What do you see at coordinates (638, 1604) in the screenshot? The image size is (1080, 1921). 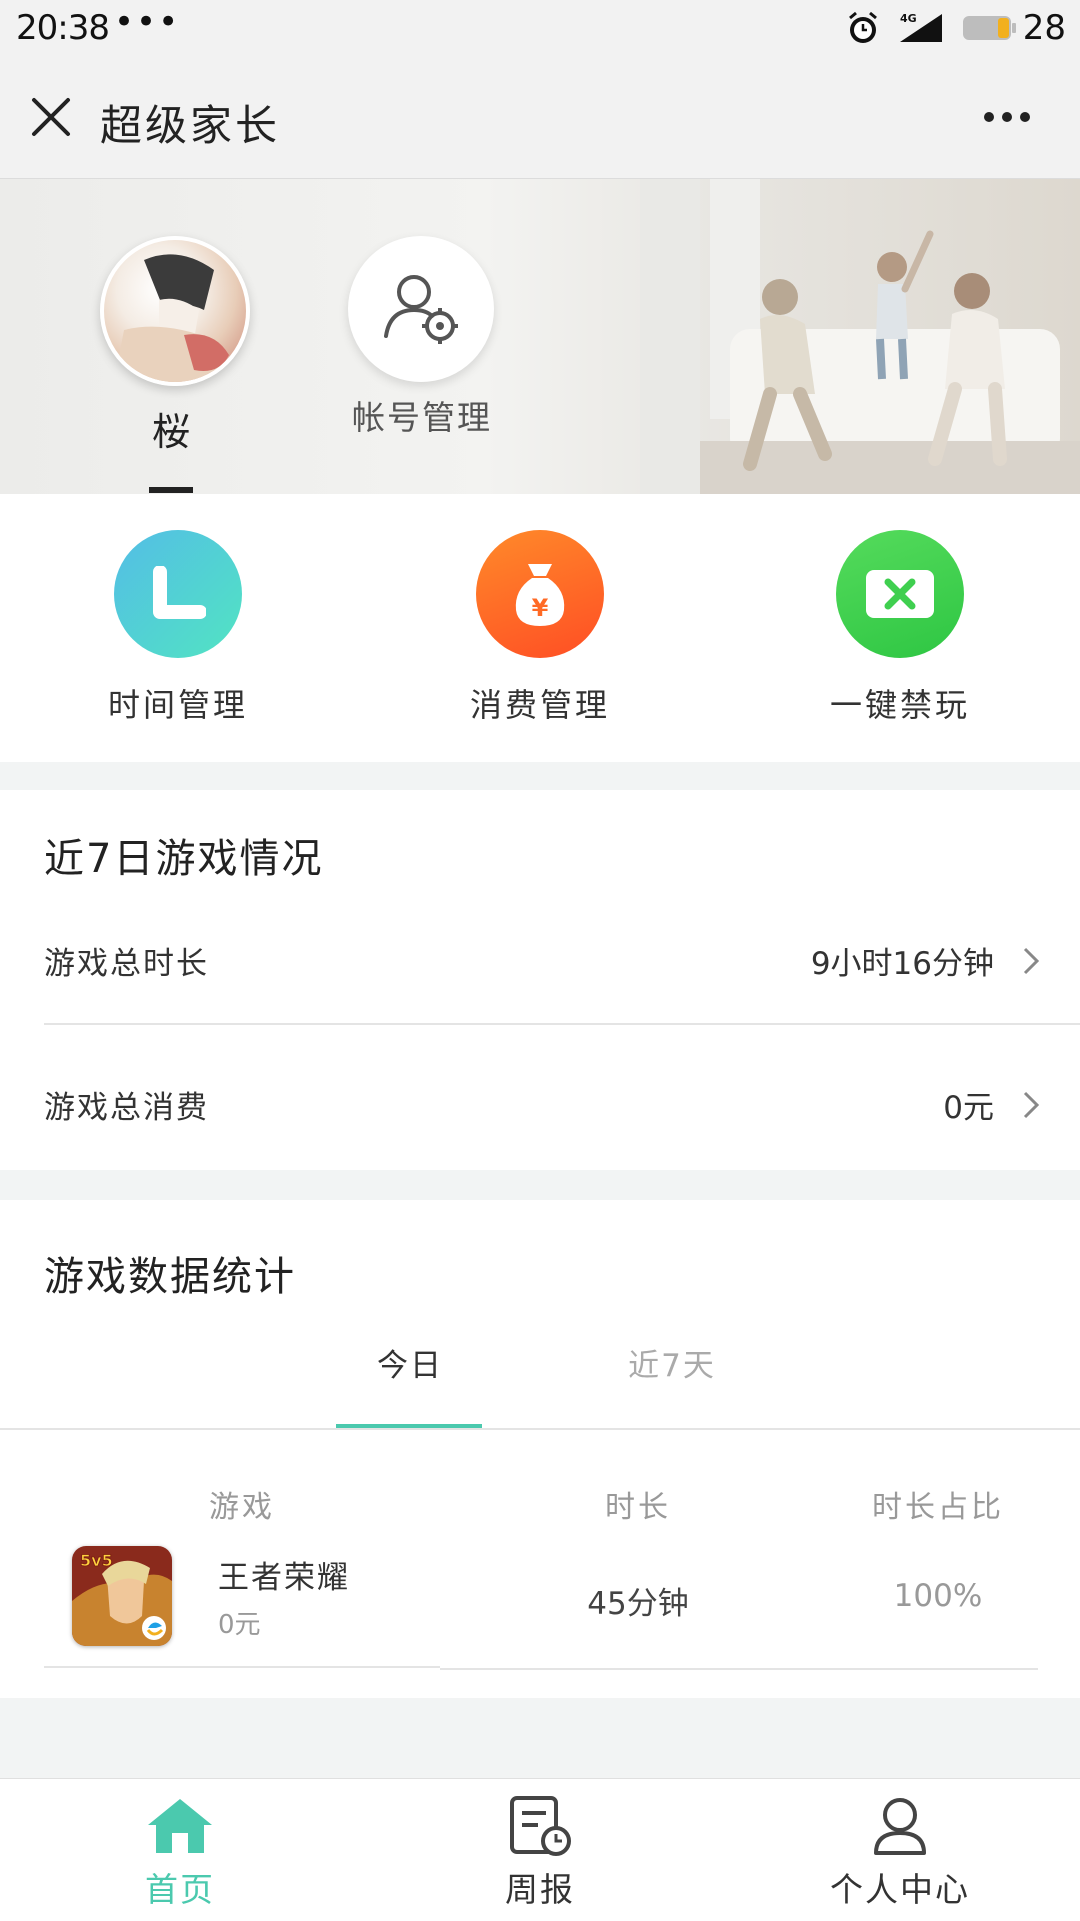 I see `game-duration: 45分钟` at bounding box center [638, 1604].